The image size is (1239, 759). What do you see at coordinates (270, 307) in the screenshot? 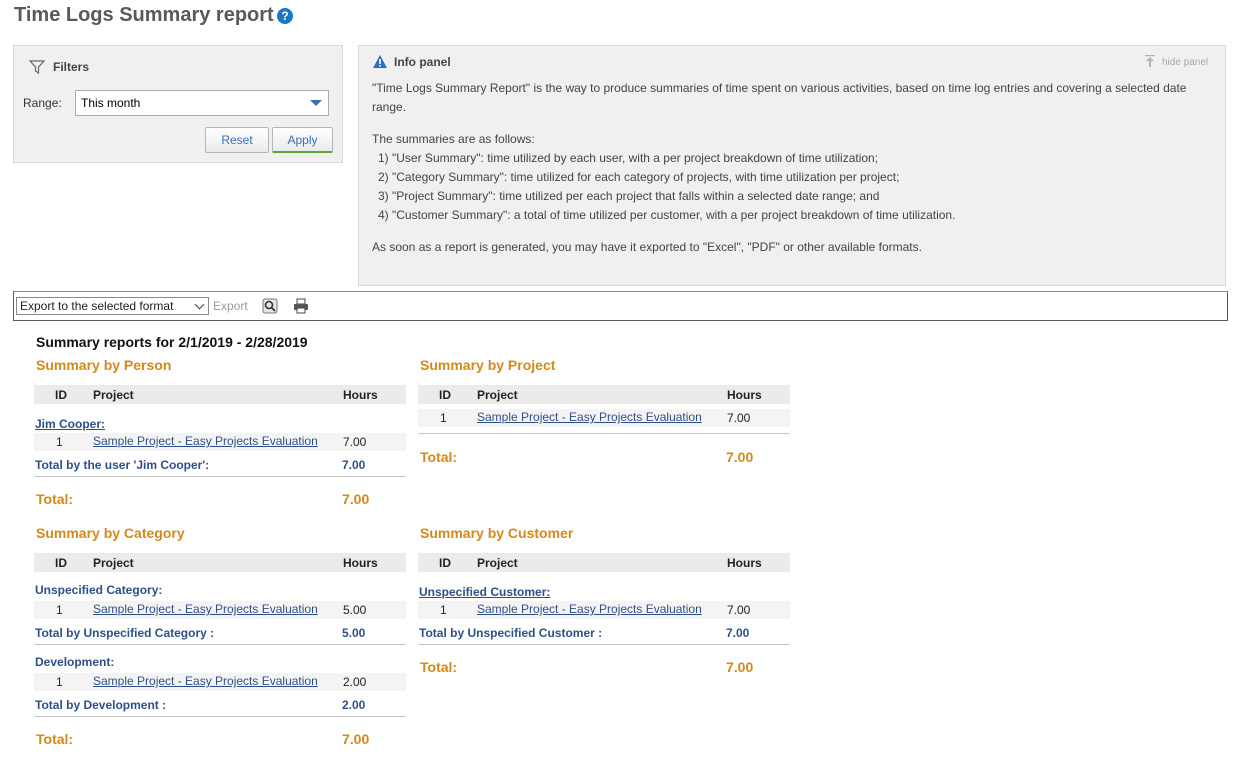
I see `zoom-icon` at bounding box center [270, 307].